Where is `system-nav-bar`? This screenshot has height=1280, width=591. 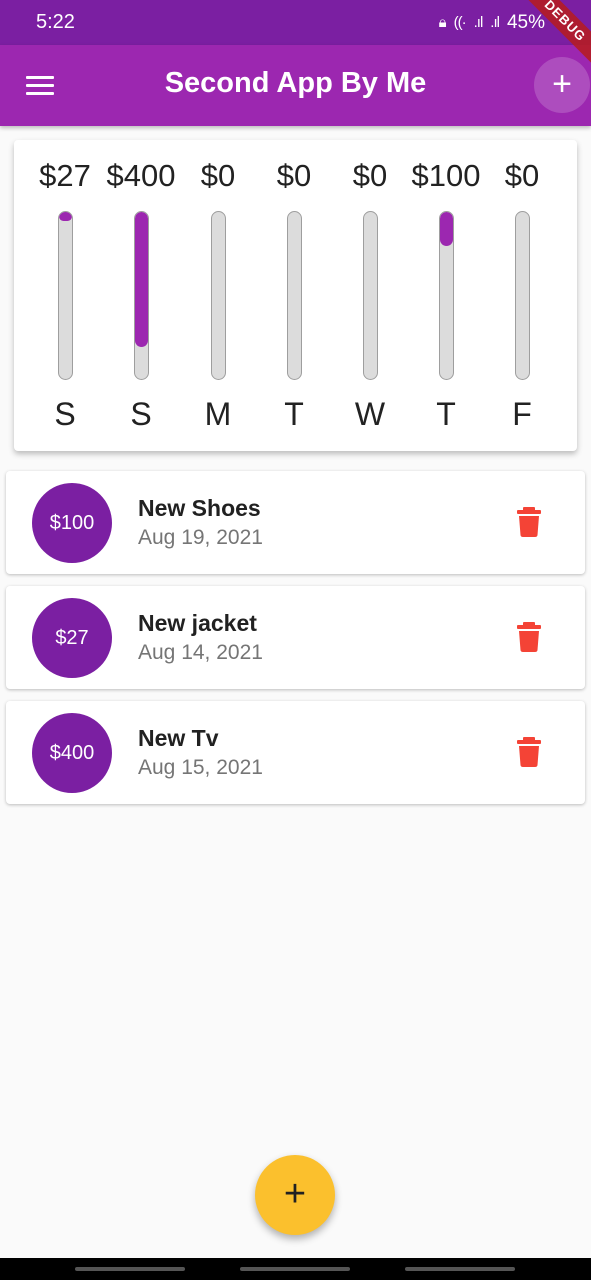 system-nav-bar is located at coordinates (295, 1269).